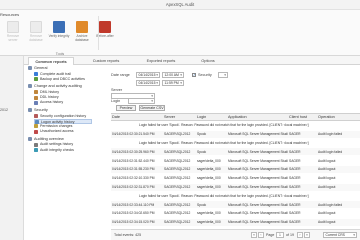 The image size is (360, 240). I want to click on date-to-field: 04/14/2015, so click(148, 83).